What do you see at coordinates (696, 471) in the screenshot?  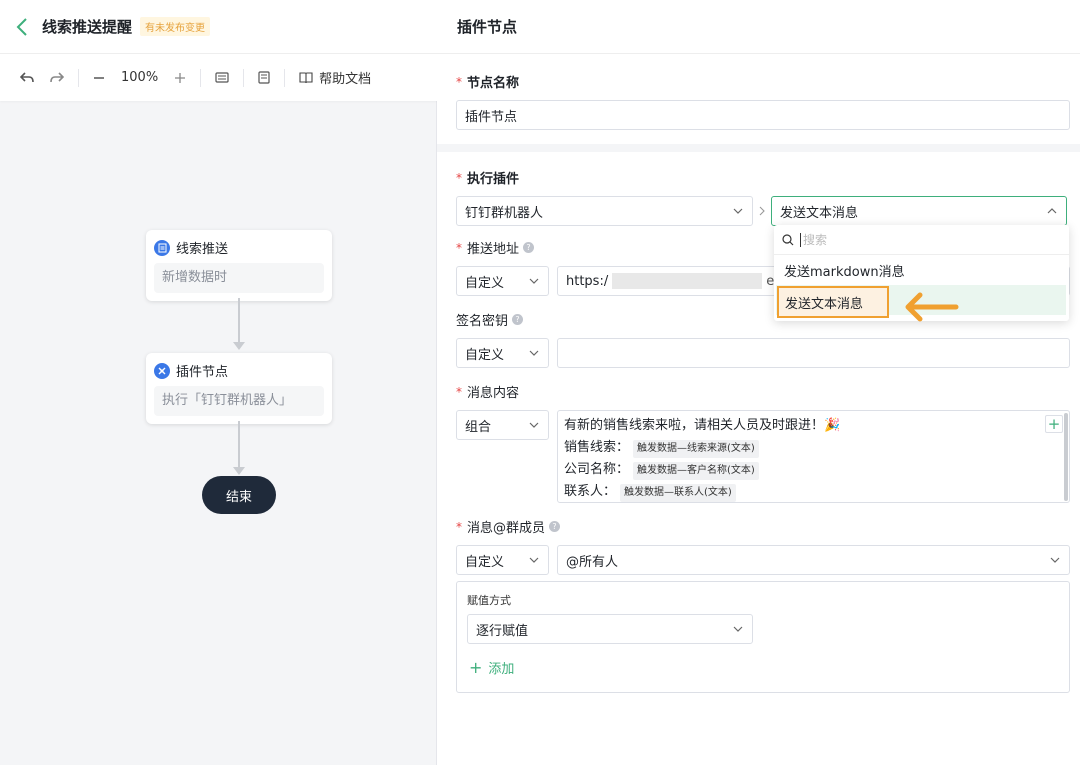 I see `variable-chip: 触发数据—客户名称(文本)` at bounding box center [696, 471].